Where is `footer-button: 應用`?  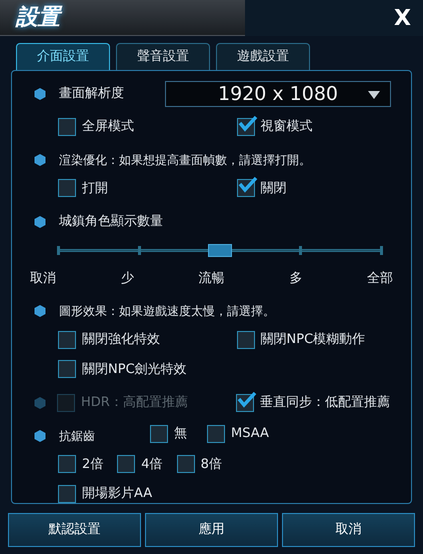
footer-button: 應用 is located at coordinates (211, 530).